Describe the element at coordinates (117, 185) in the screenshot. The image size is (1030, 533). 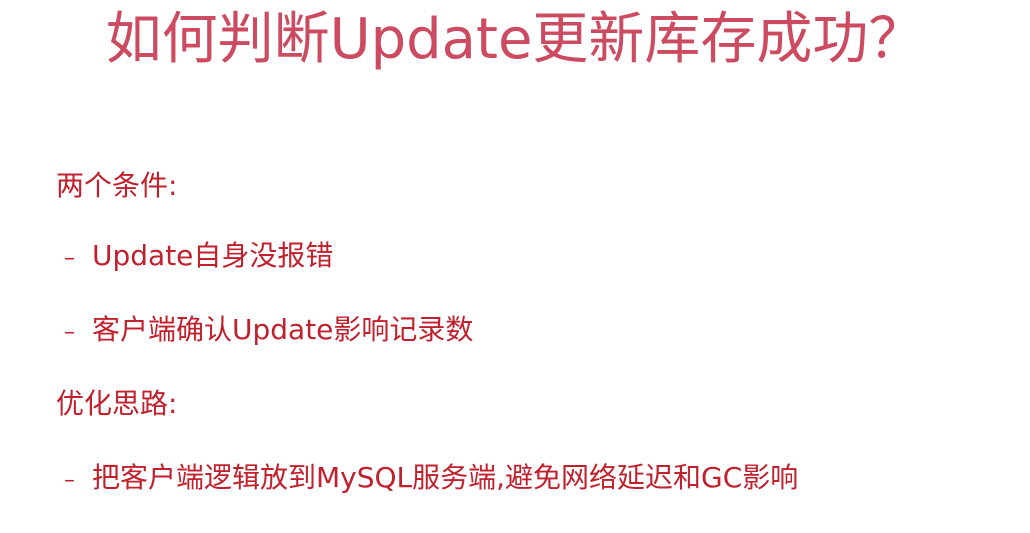
I see `section-heading-conditions: 两个条件:` at that location.